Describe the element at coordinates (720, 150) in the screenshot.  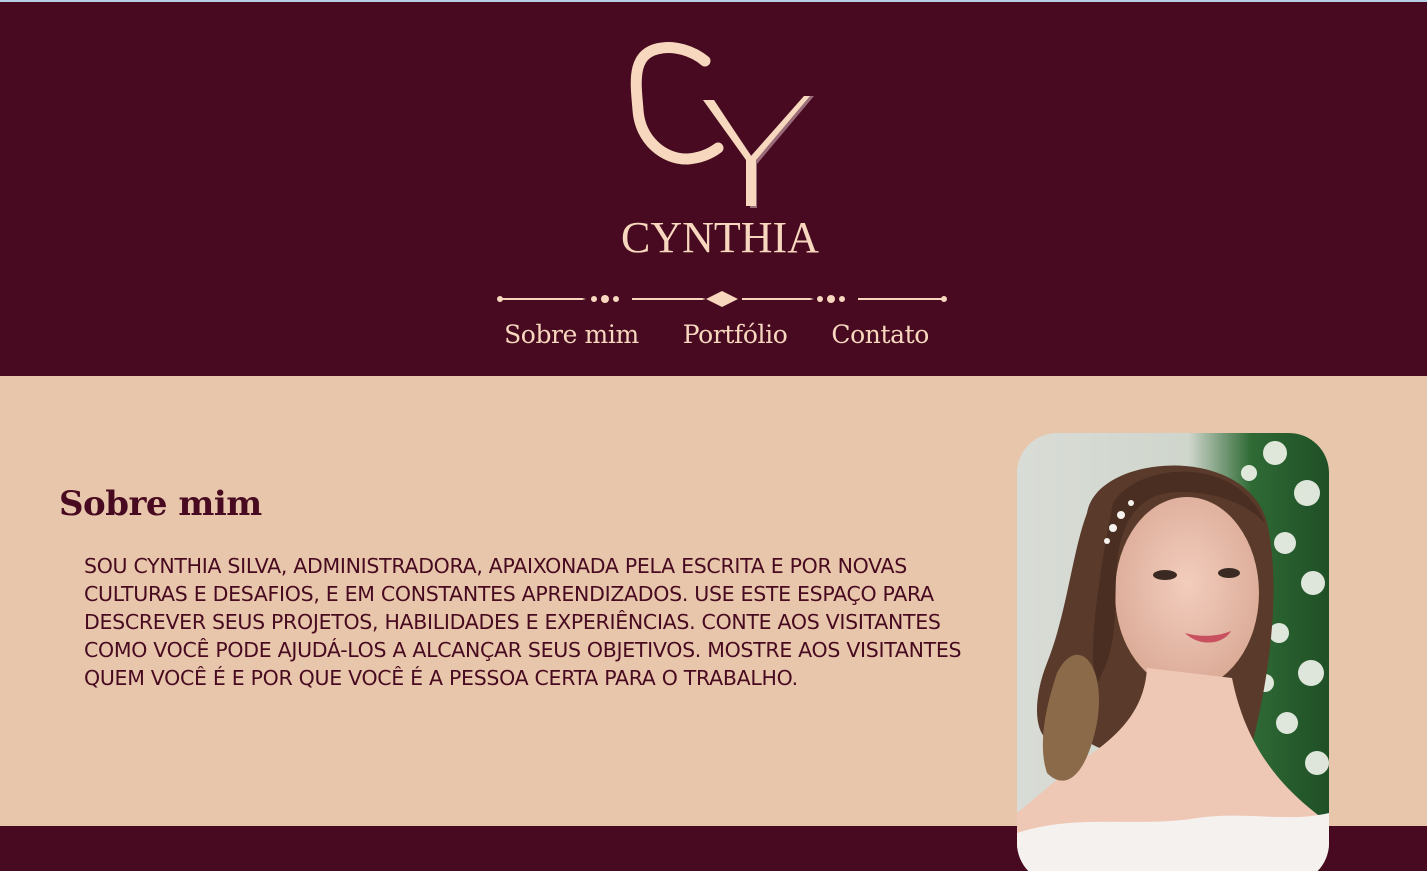
I see `cy-logo: CYNTHIA` at that location.